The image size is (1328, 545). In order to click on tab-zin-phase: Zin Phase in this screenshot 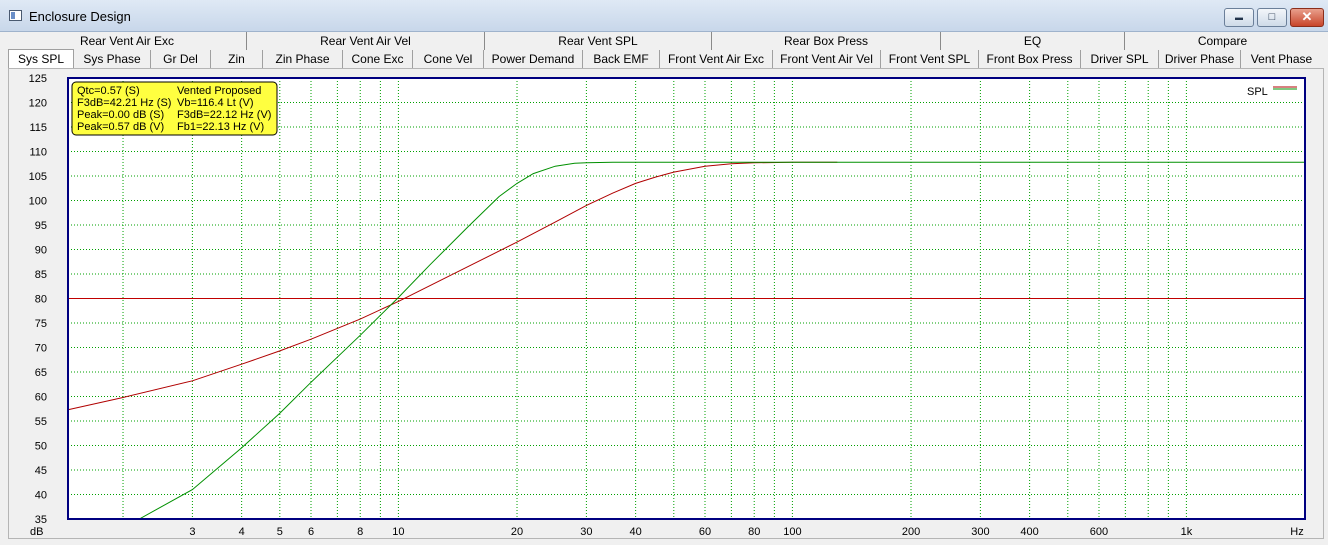, I will do `click(303, 59)`.